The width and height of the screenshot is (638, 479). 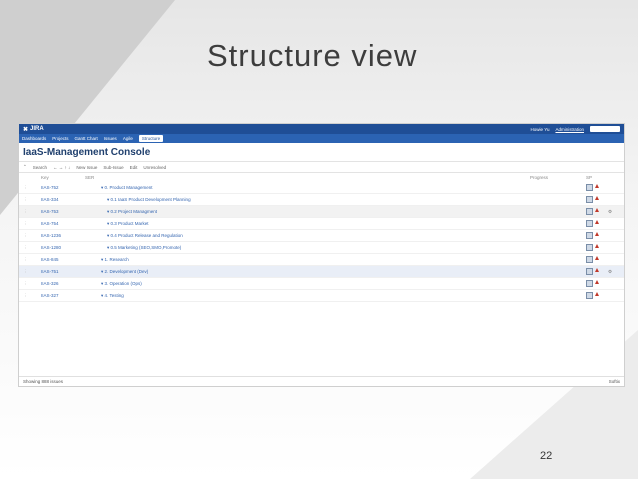 What do you see at coordinates (313, 272) in the screenshot?
I see `issue-summary-link: ▾ 2. Development (Dev)` at bounding box center [313, 272].